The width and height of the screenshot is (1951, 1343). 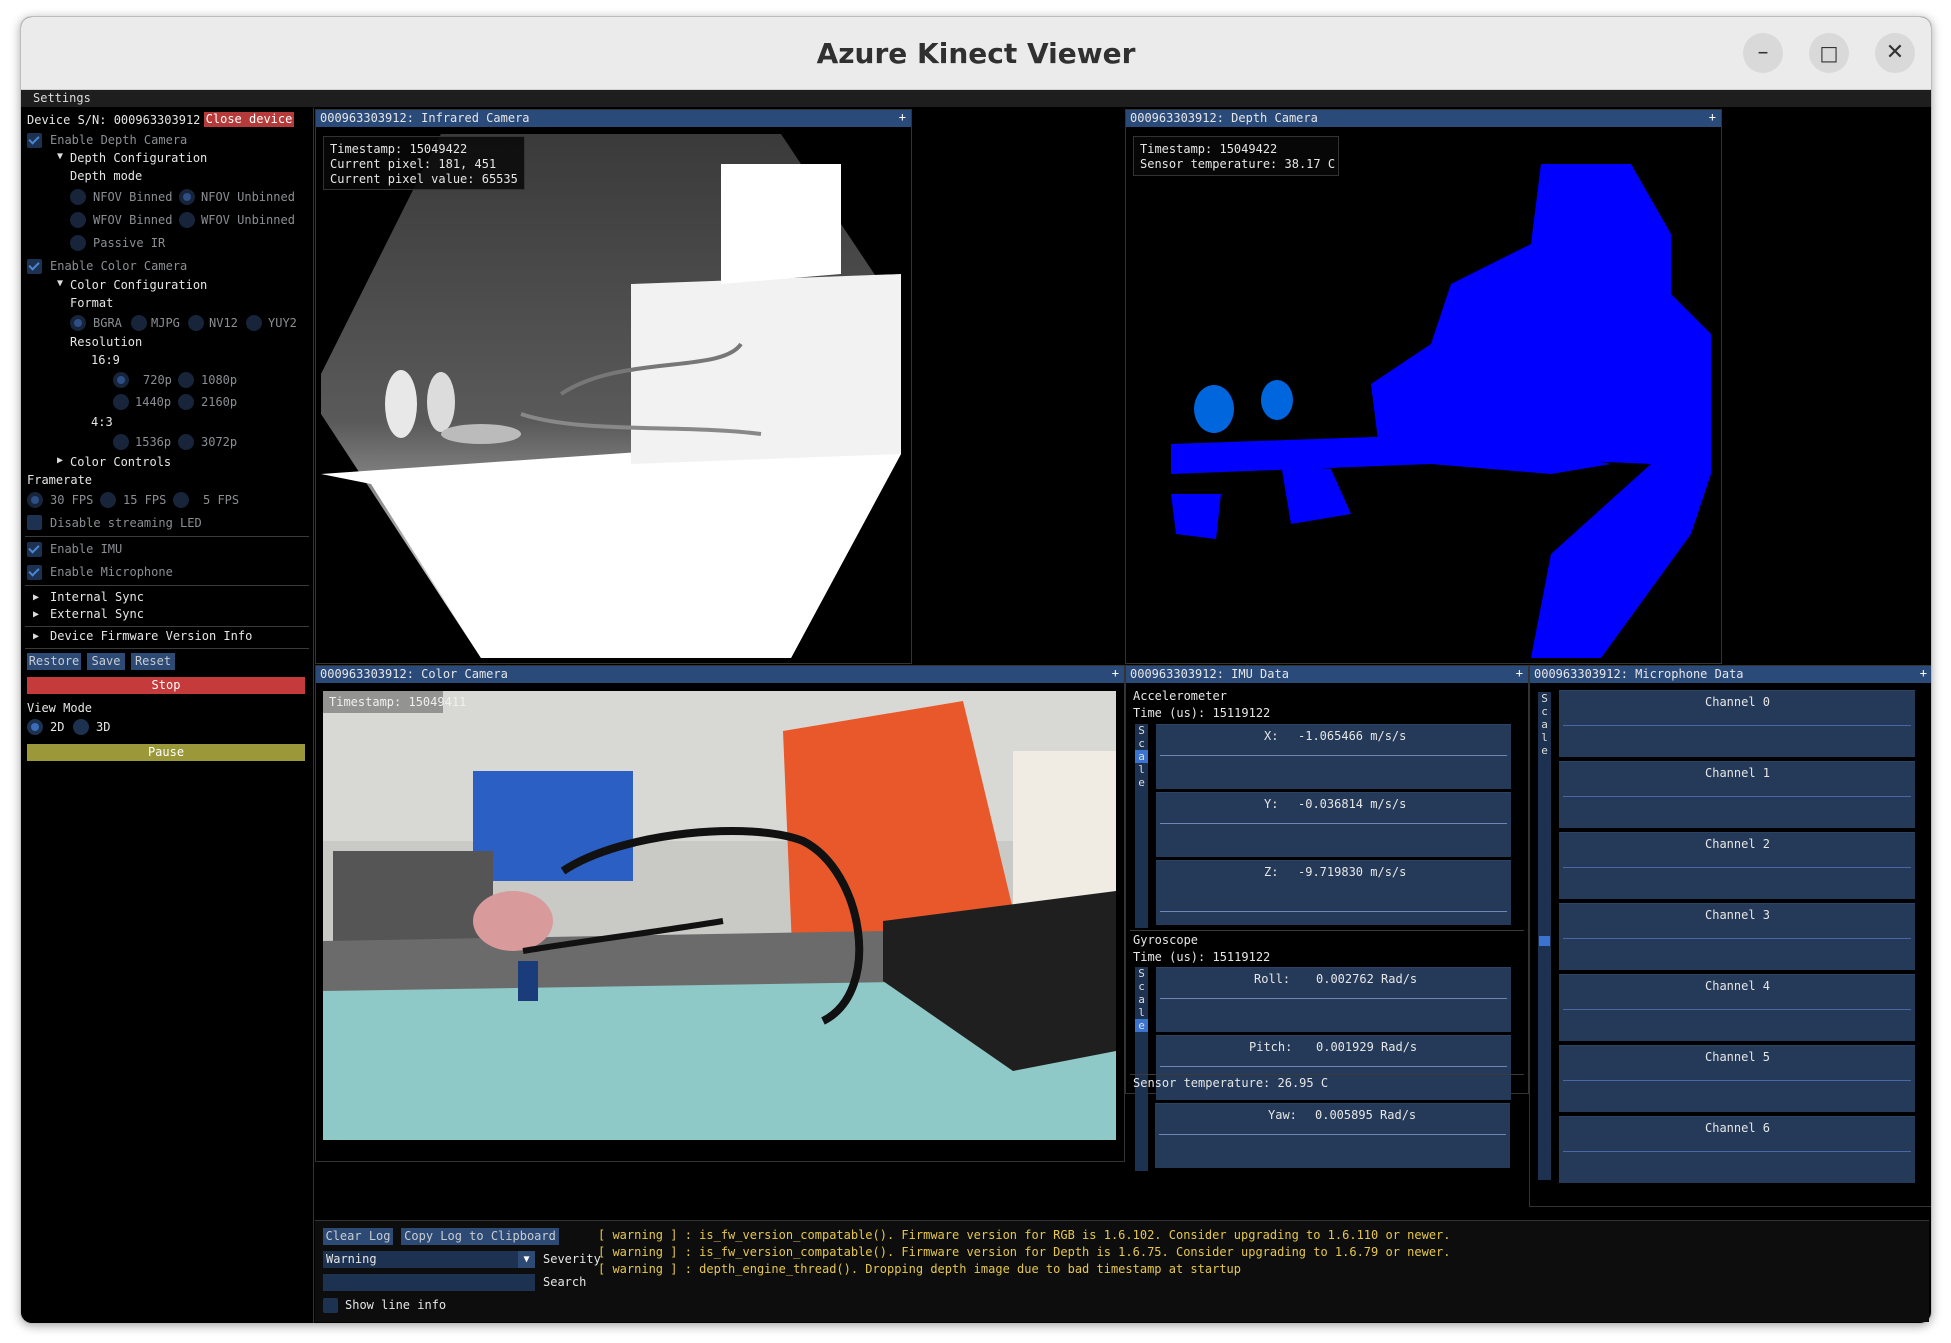 What do you see at coordinates (425, 118) in the screenshot?
I see `panel-title: 000963303912: Infrared Camera` at bounding box center [425, 118].